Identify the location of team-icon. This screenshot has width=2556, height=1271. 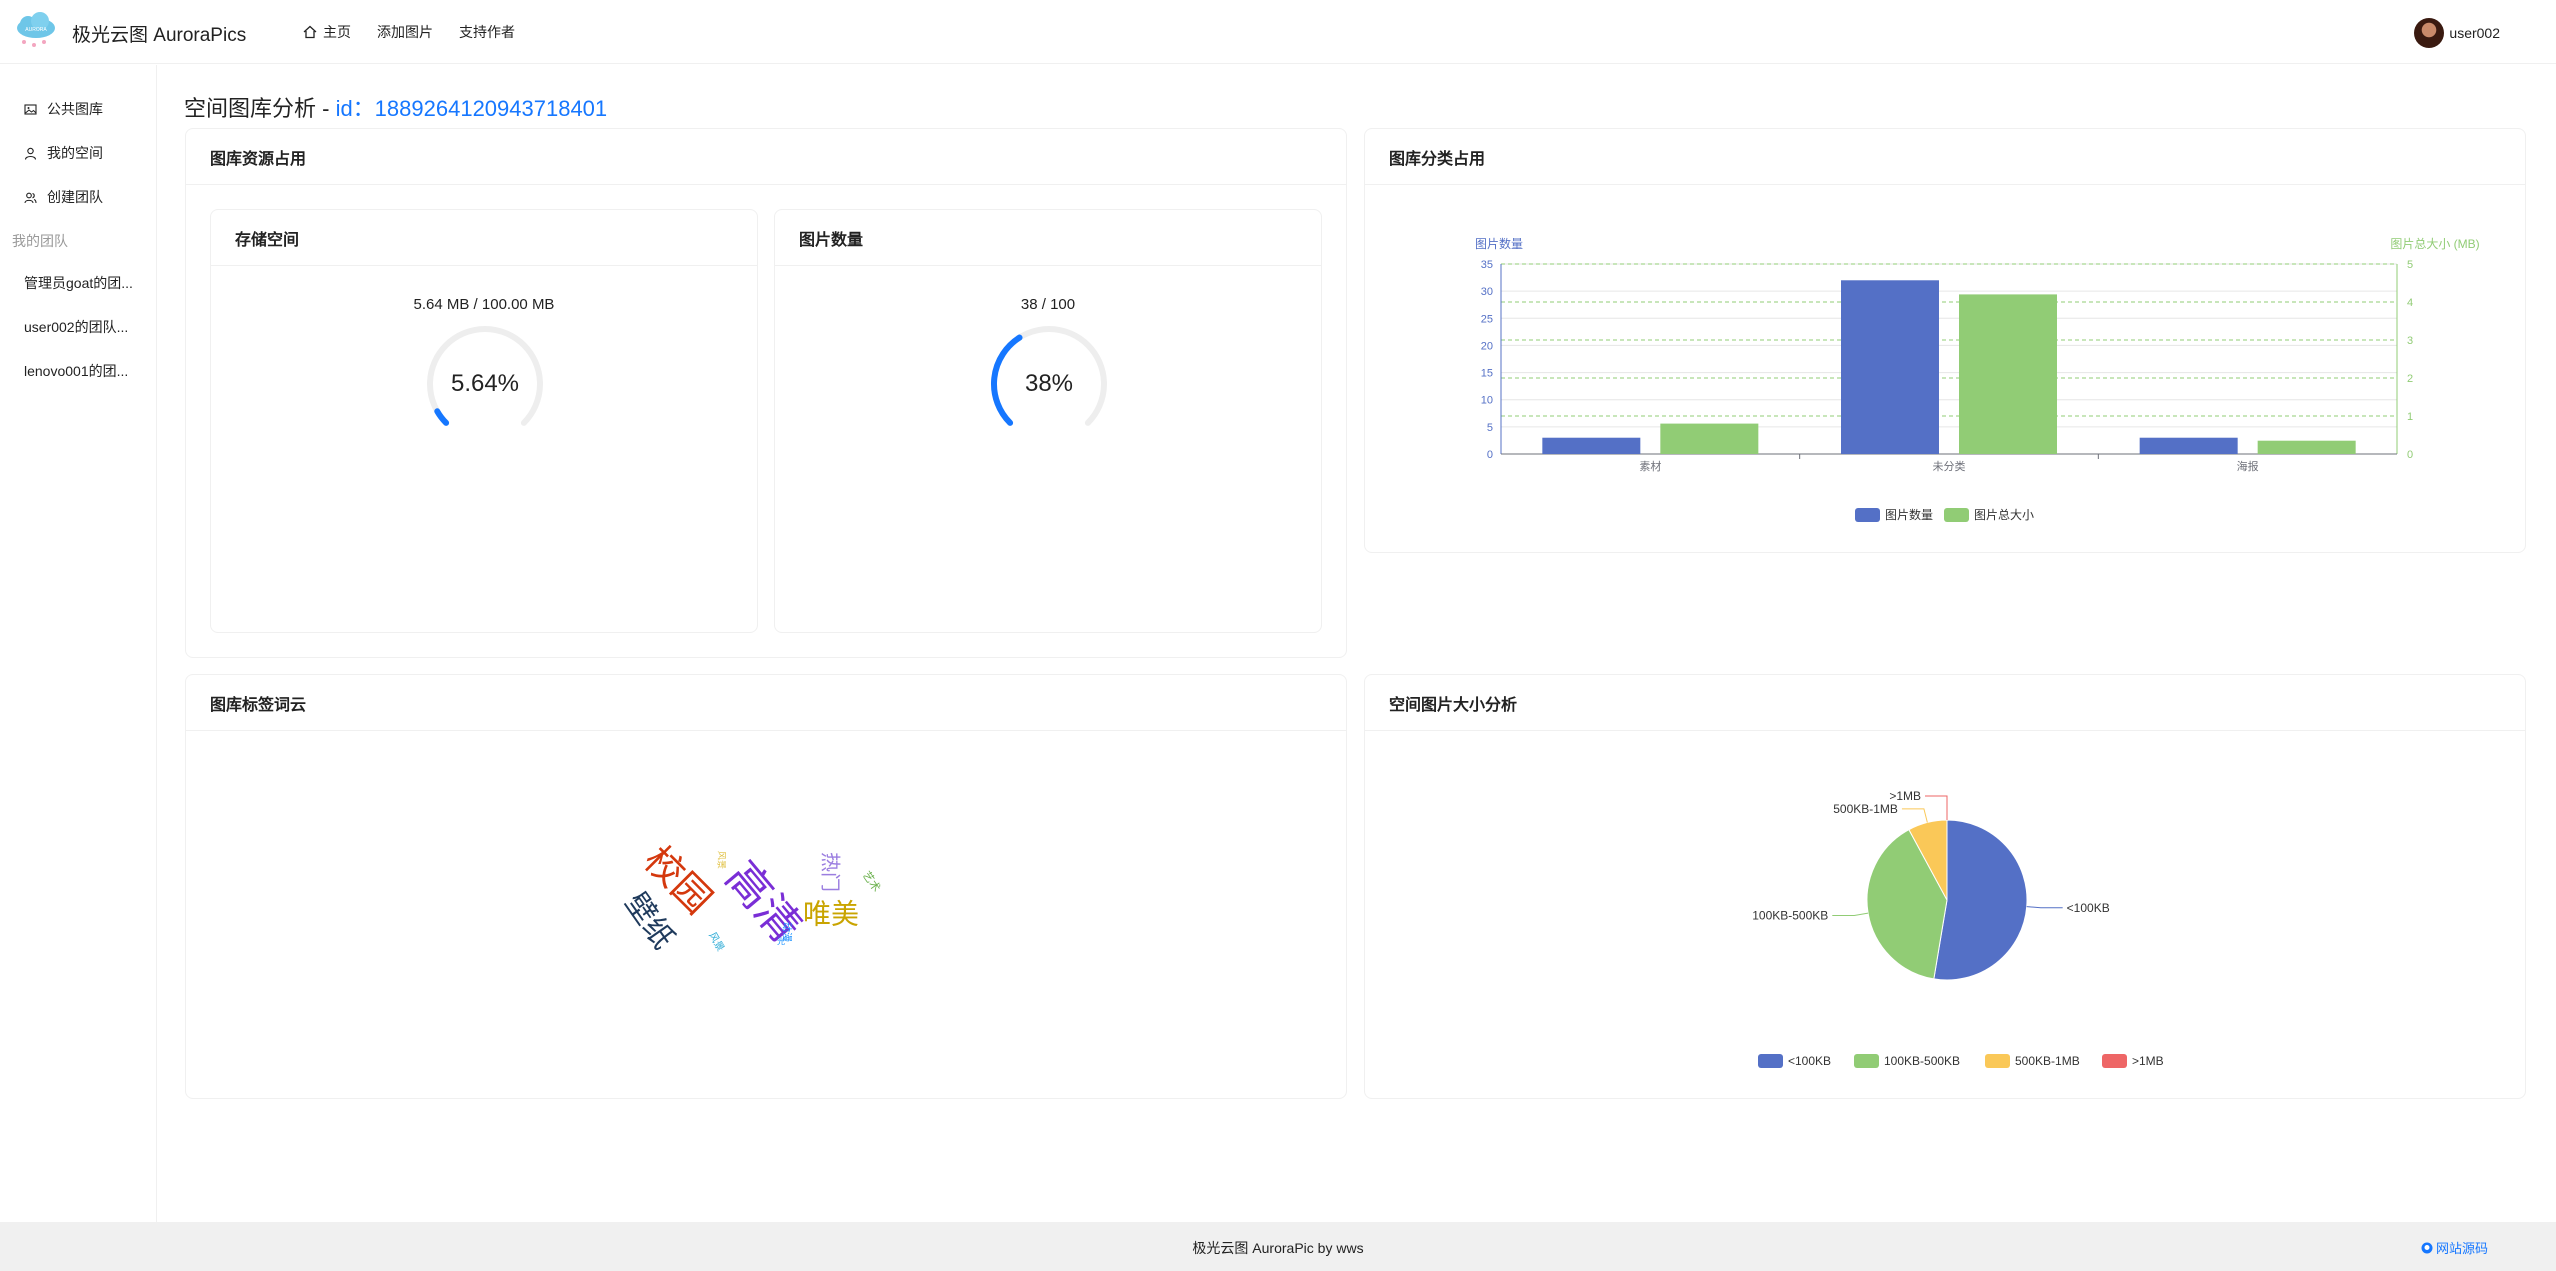
(30, 197).